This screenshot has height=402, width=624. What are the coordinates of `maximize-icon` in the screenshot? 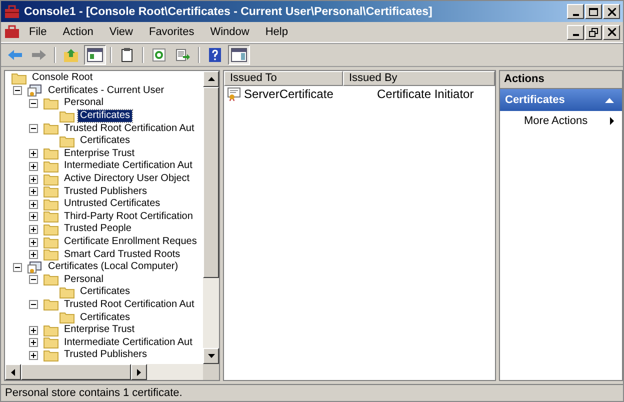 It's located at (593, 12).